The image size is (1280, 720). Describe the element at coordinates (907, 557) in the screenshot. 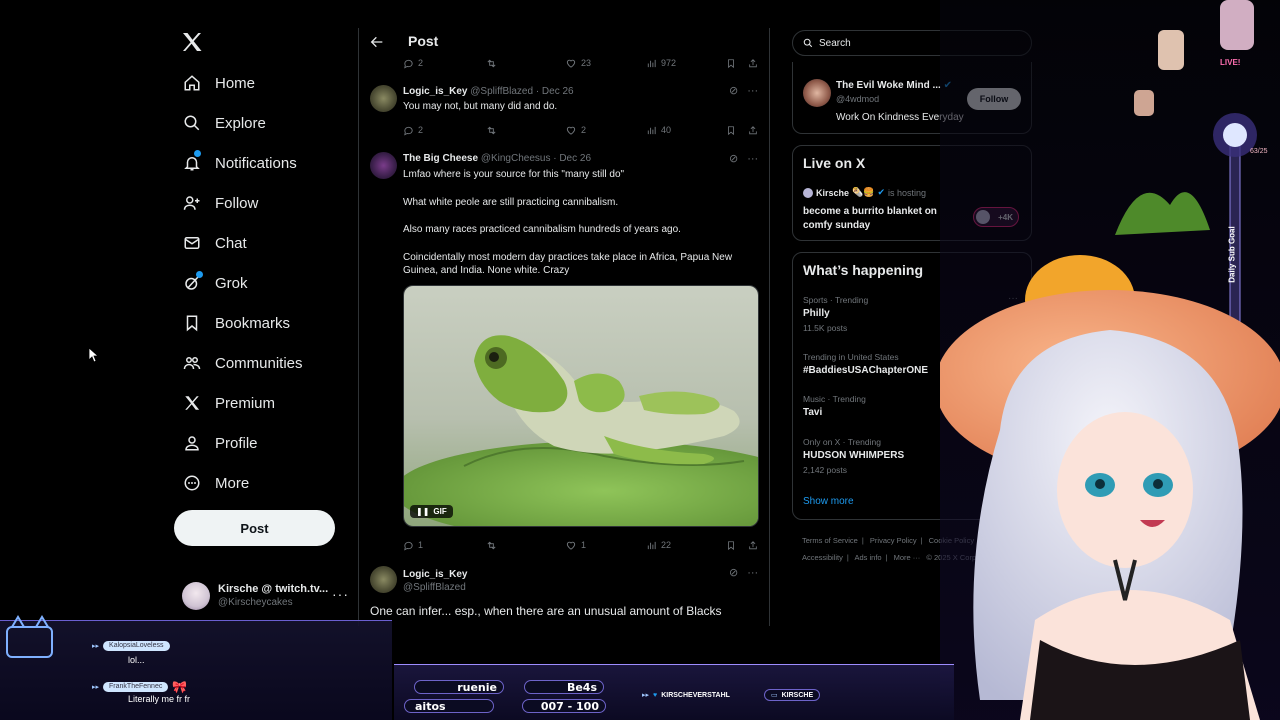

I see `more-link: More ···` at that location.